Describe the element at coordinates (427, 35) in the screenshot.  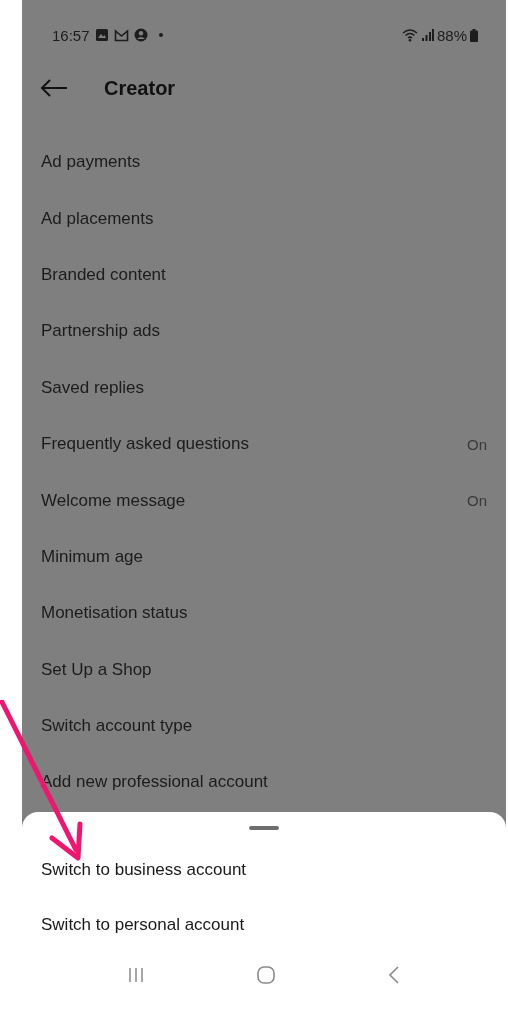
I see `signal-icon` at that location.